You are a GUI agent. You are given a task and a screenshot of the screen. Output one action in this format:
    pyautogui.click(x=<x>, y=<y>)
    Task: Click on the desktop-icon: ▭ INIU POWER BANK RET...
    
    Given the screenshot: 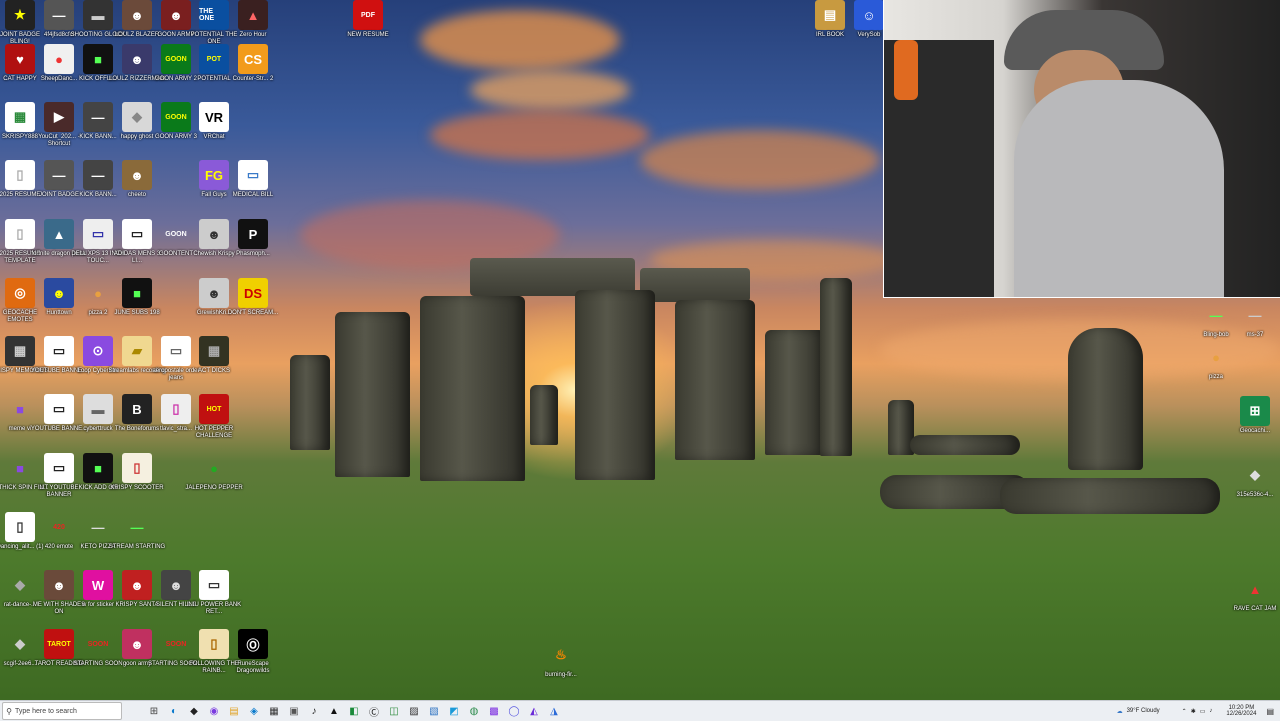 What is the action you would take?
    pyautogui.click(x=214, y=593)
    